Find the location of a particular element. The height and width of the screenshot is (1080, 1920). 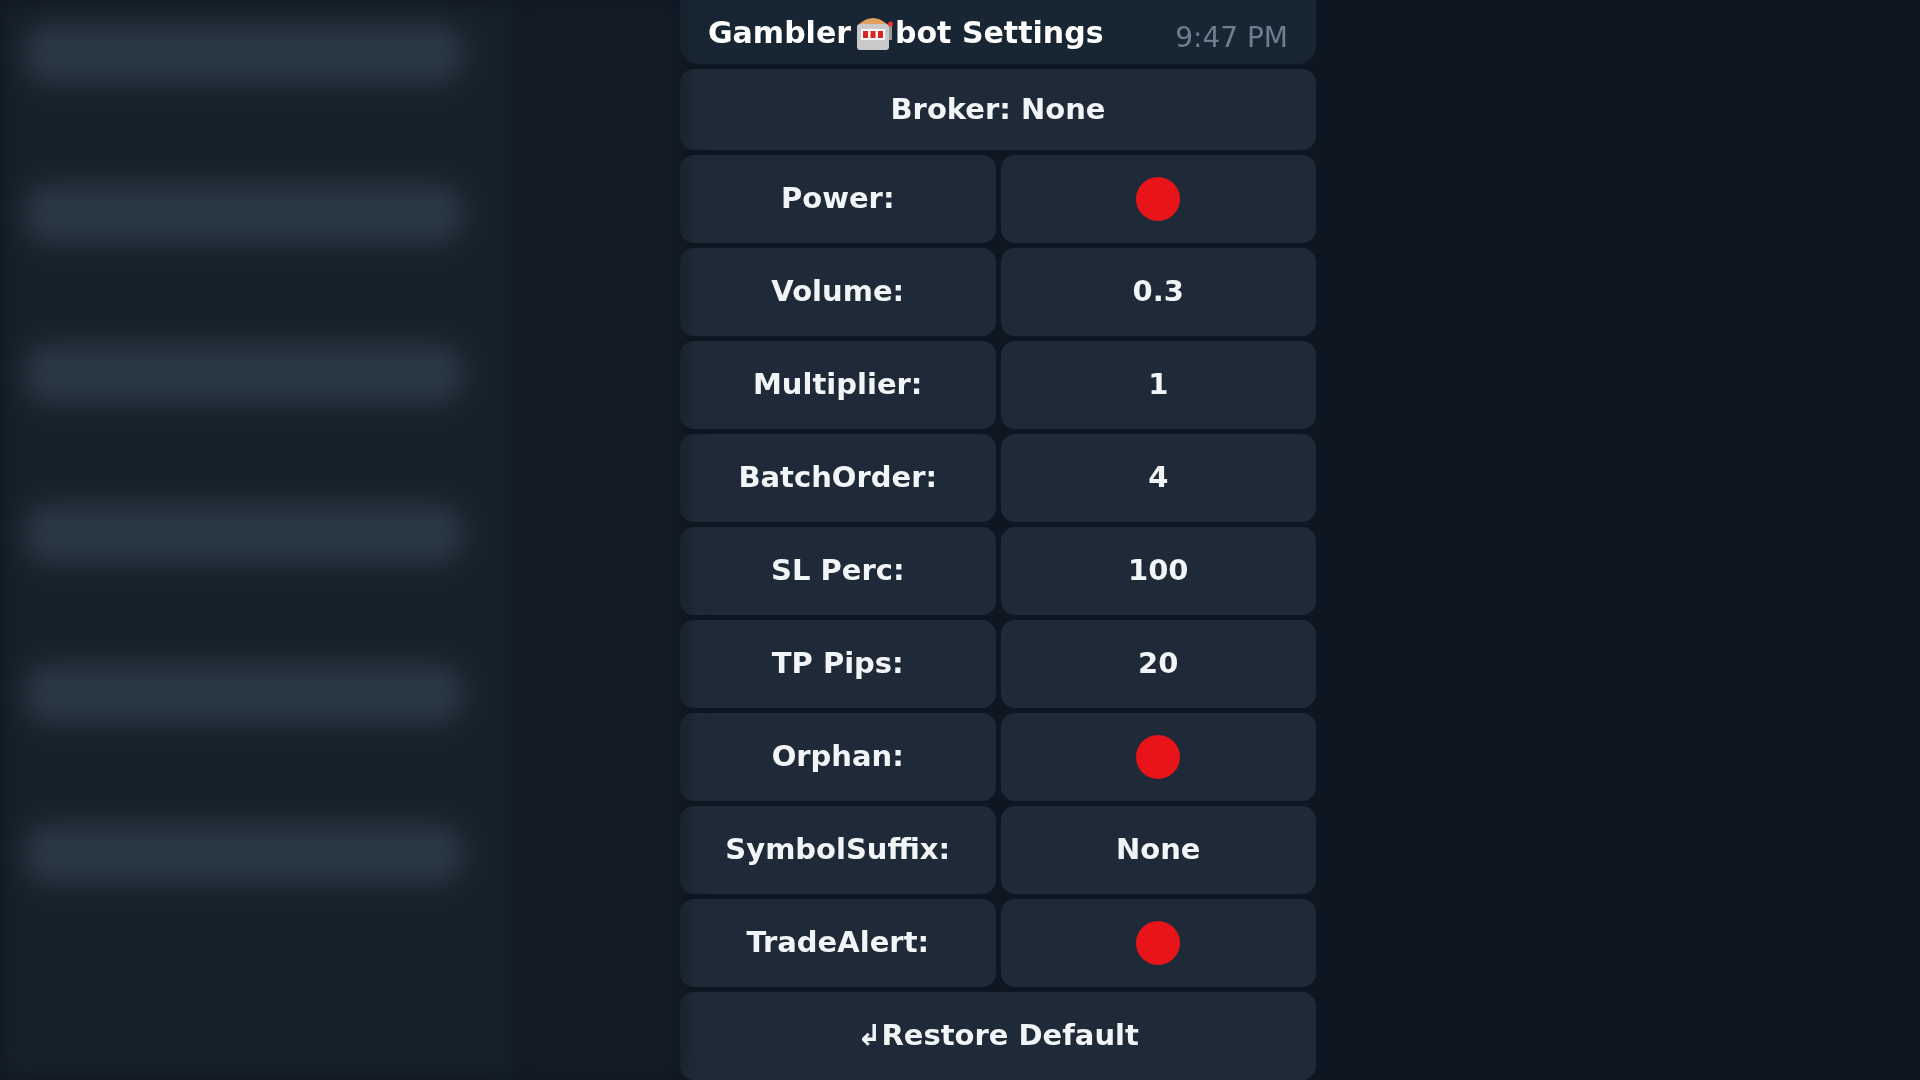

message-title: bot Settings is located at coordinates (999, 32).